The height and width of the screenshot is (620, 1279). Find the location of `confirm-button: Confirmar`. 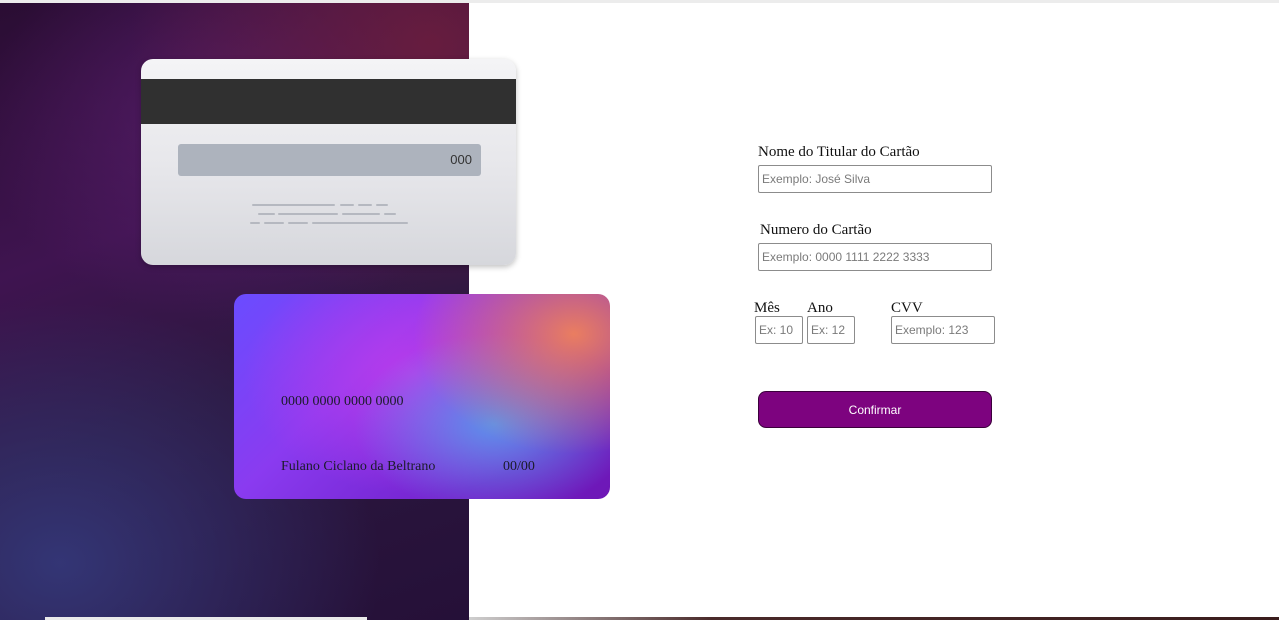

confirm-button: Confirmar is located at coordinates (875, 409).